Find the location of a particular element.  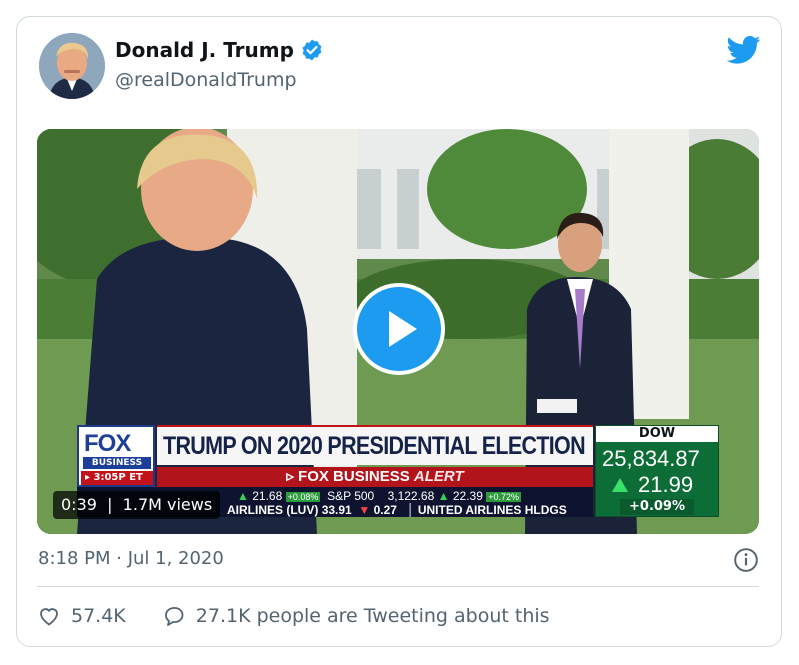

info-icon is located at coordinates (746, 560).